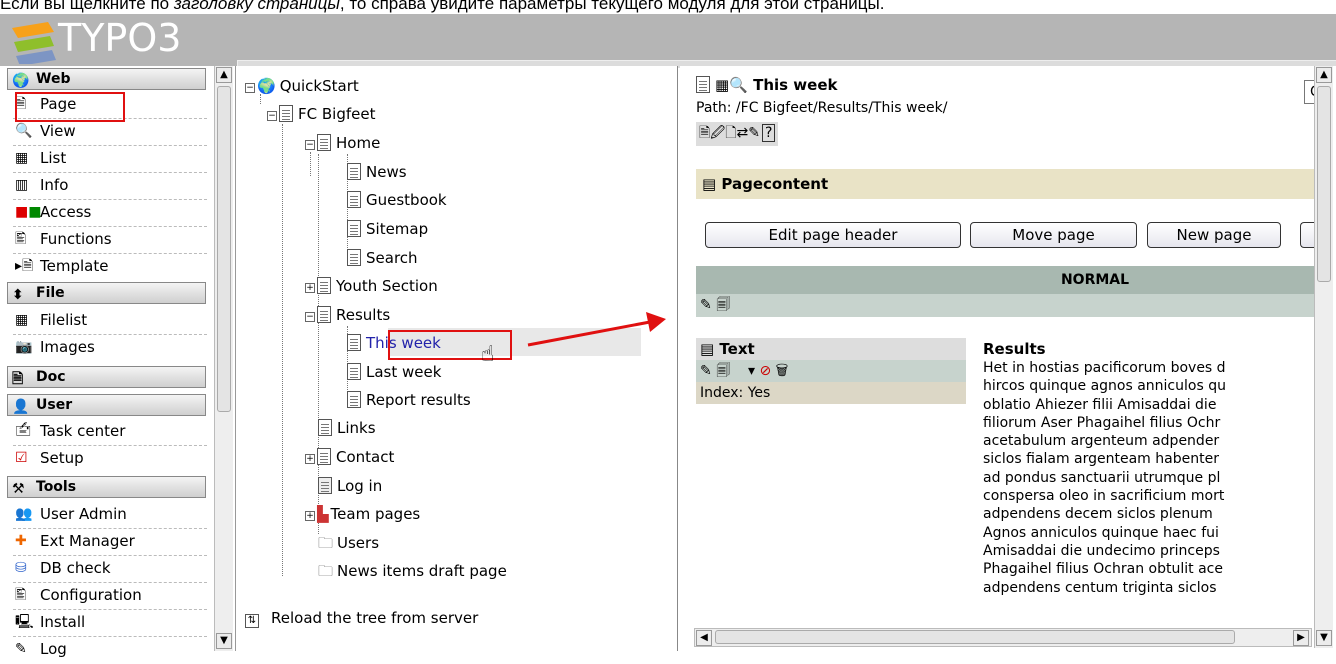  What do you see at coordinates (1301, 638) in the screenshot?
I see `scroll-right-icon: ▶` at bounding box center [1301, 638].